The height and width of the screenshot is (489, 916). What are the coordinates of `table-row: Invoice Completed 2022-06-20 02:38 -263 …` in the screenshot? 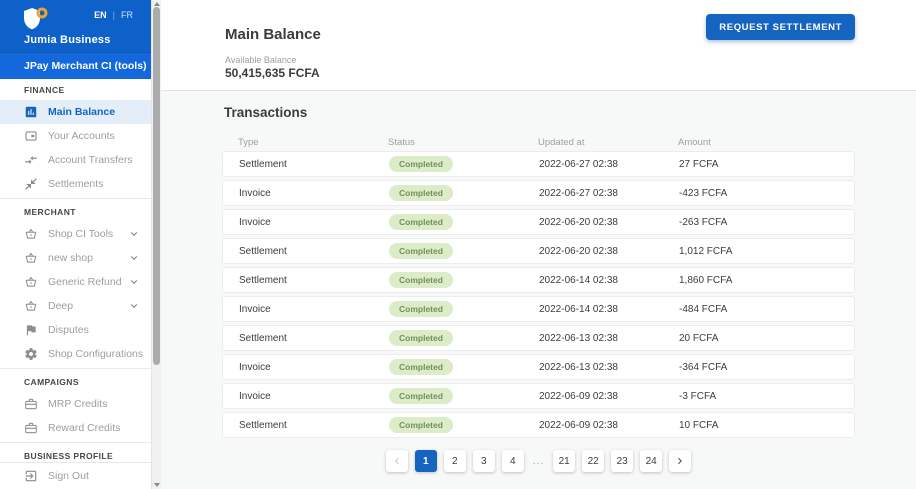 It's located at (538, 222).